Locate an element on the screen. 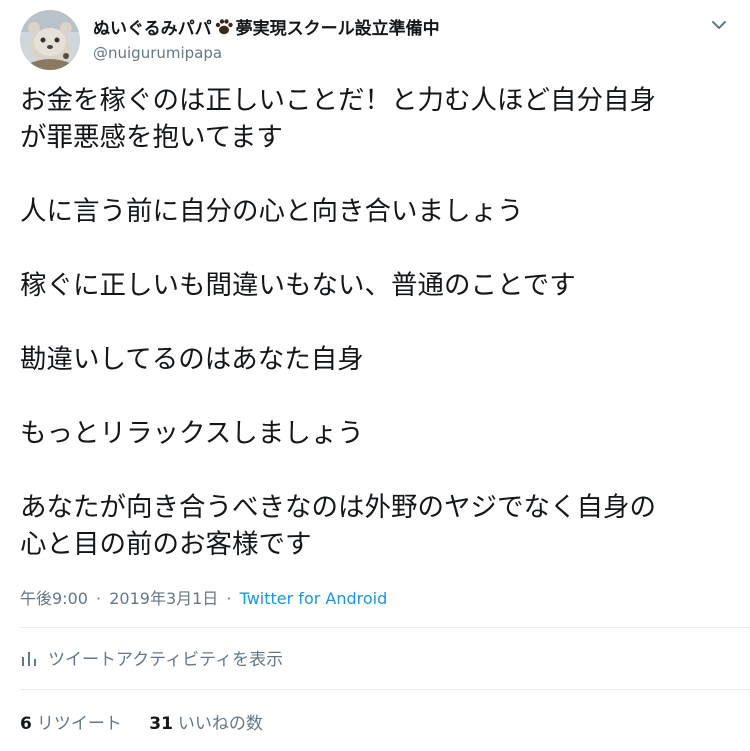 The height and width of the screenshot is (751, 750). tweet-line: 人に言う前に自分の心と向き合いましょう is located at coordinates (272, 211).